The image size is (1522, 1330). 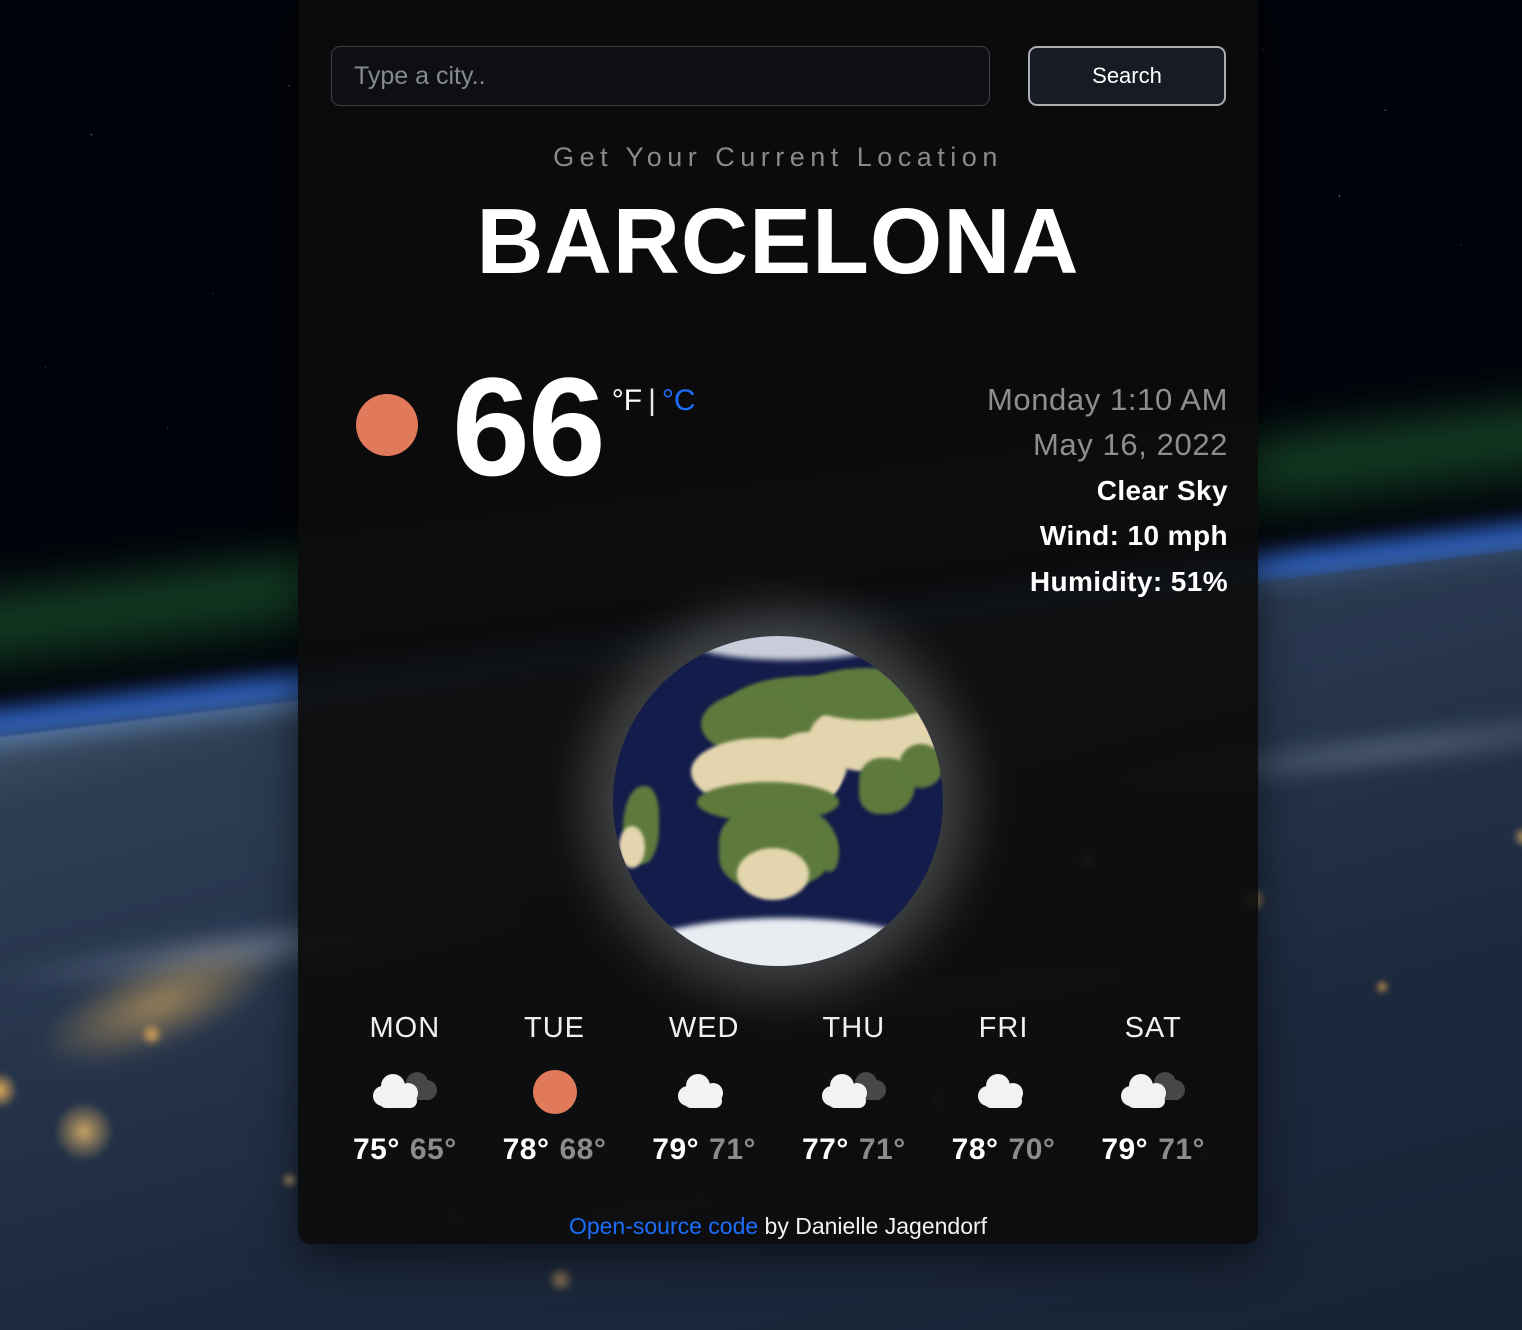 What do you see at coordinates (704, 1027) in the screenshot?
I see `forecast-day-label: WED` at bounding box center [704, 1027].